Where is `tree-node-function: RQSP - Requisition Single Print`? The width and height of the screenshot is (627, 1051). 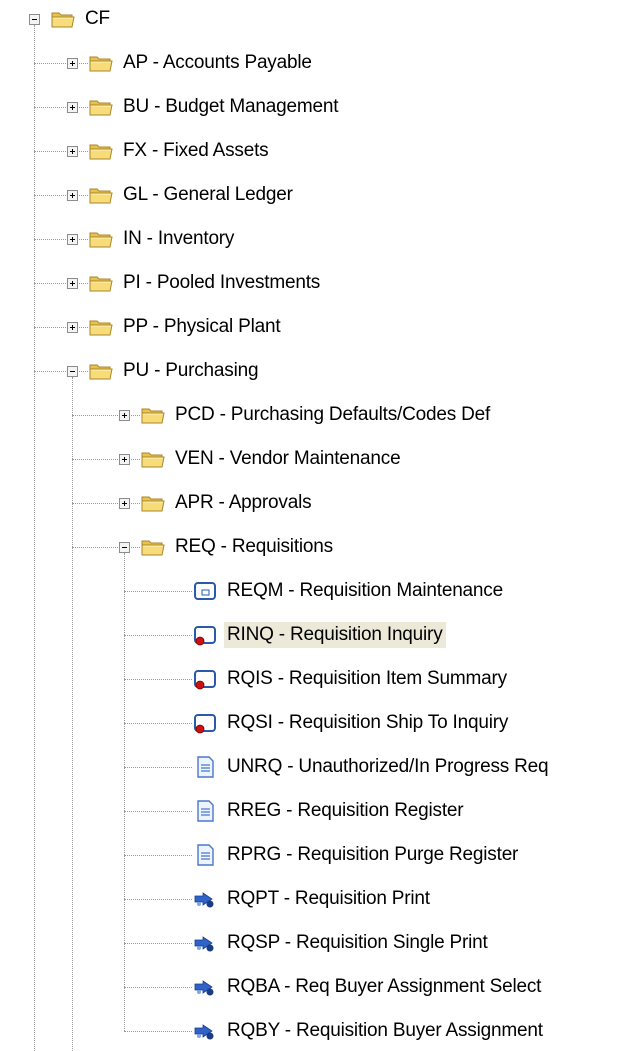 tree-node-function: RQSP - Requisition Single Print is located at coordinates (313, 943).